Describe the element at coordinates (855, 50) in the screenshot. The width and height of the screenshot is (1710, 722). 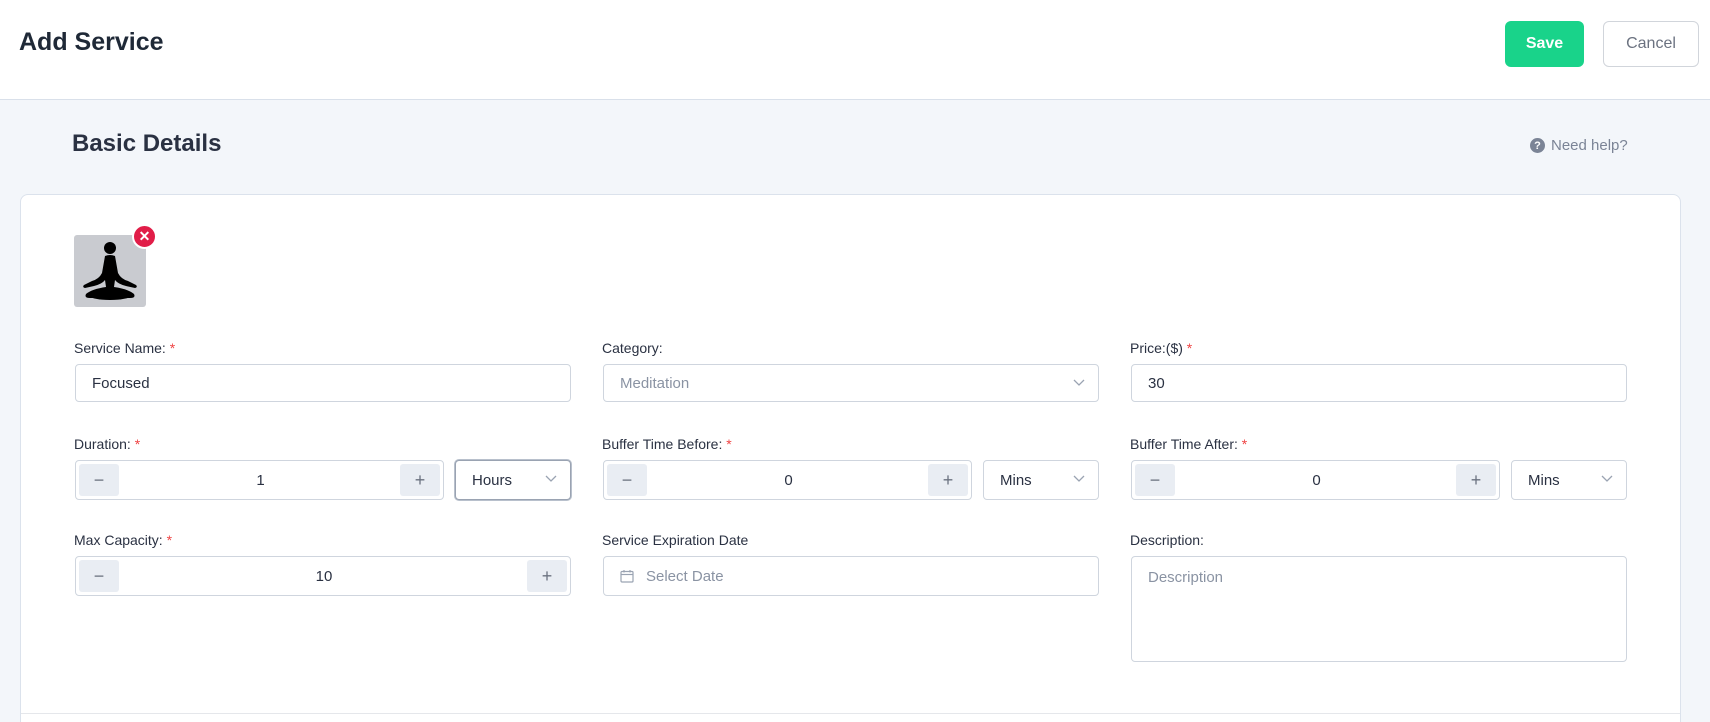
I see `top-bar: Add Service Save Cancel` at that location.